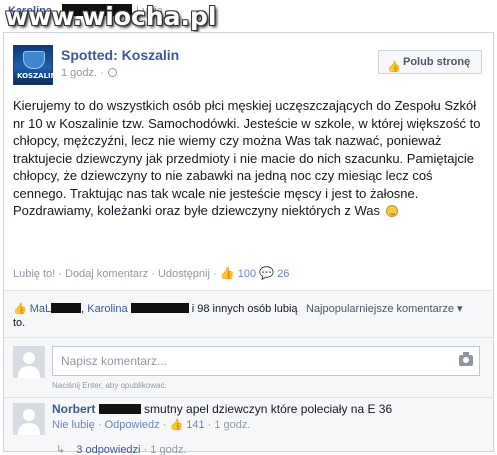 The width and height of the screenshot is (497, 455). What do you see at coordinates (107, 309) in the screenshot?
I see `liker-name: Karolina` at bounding box center [107, 309].